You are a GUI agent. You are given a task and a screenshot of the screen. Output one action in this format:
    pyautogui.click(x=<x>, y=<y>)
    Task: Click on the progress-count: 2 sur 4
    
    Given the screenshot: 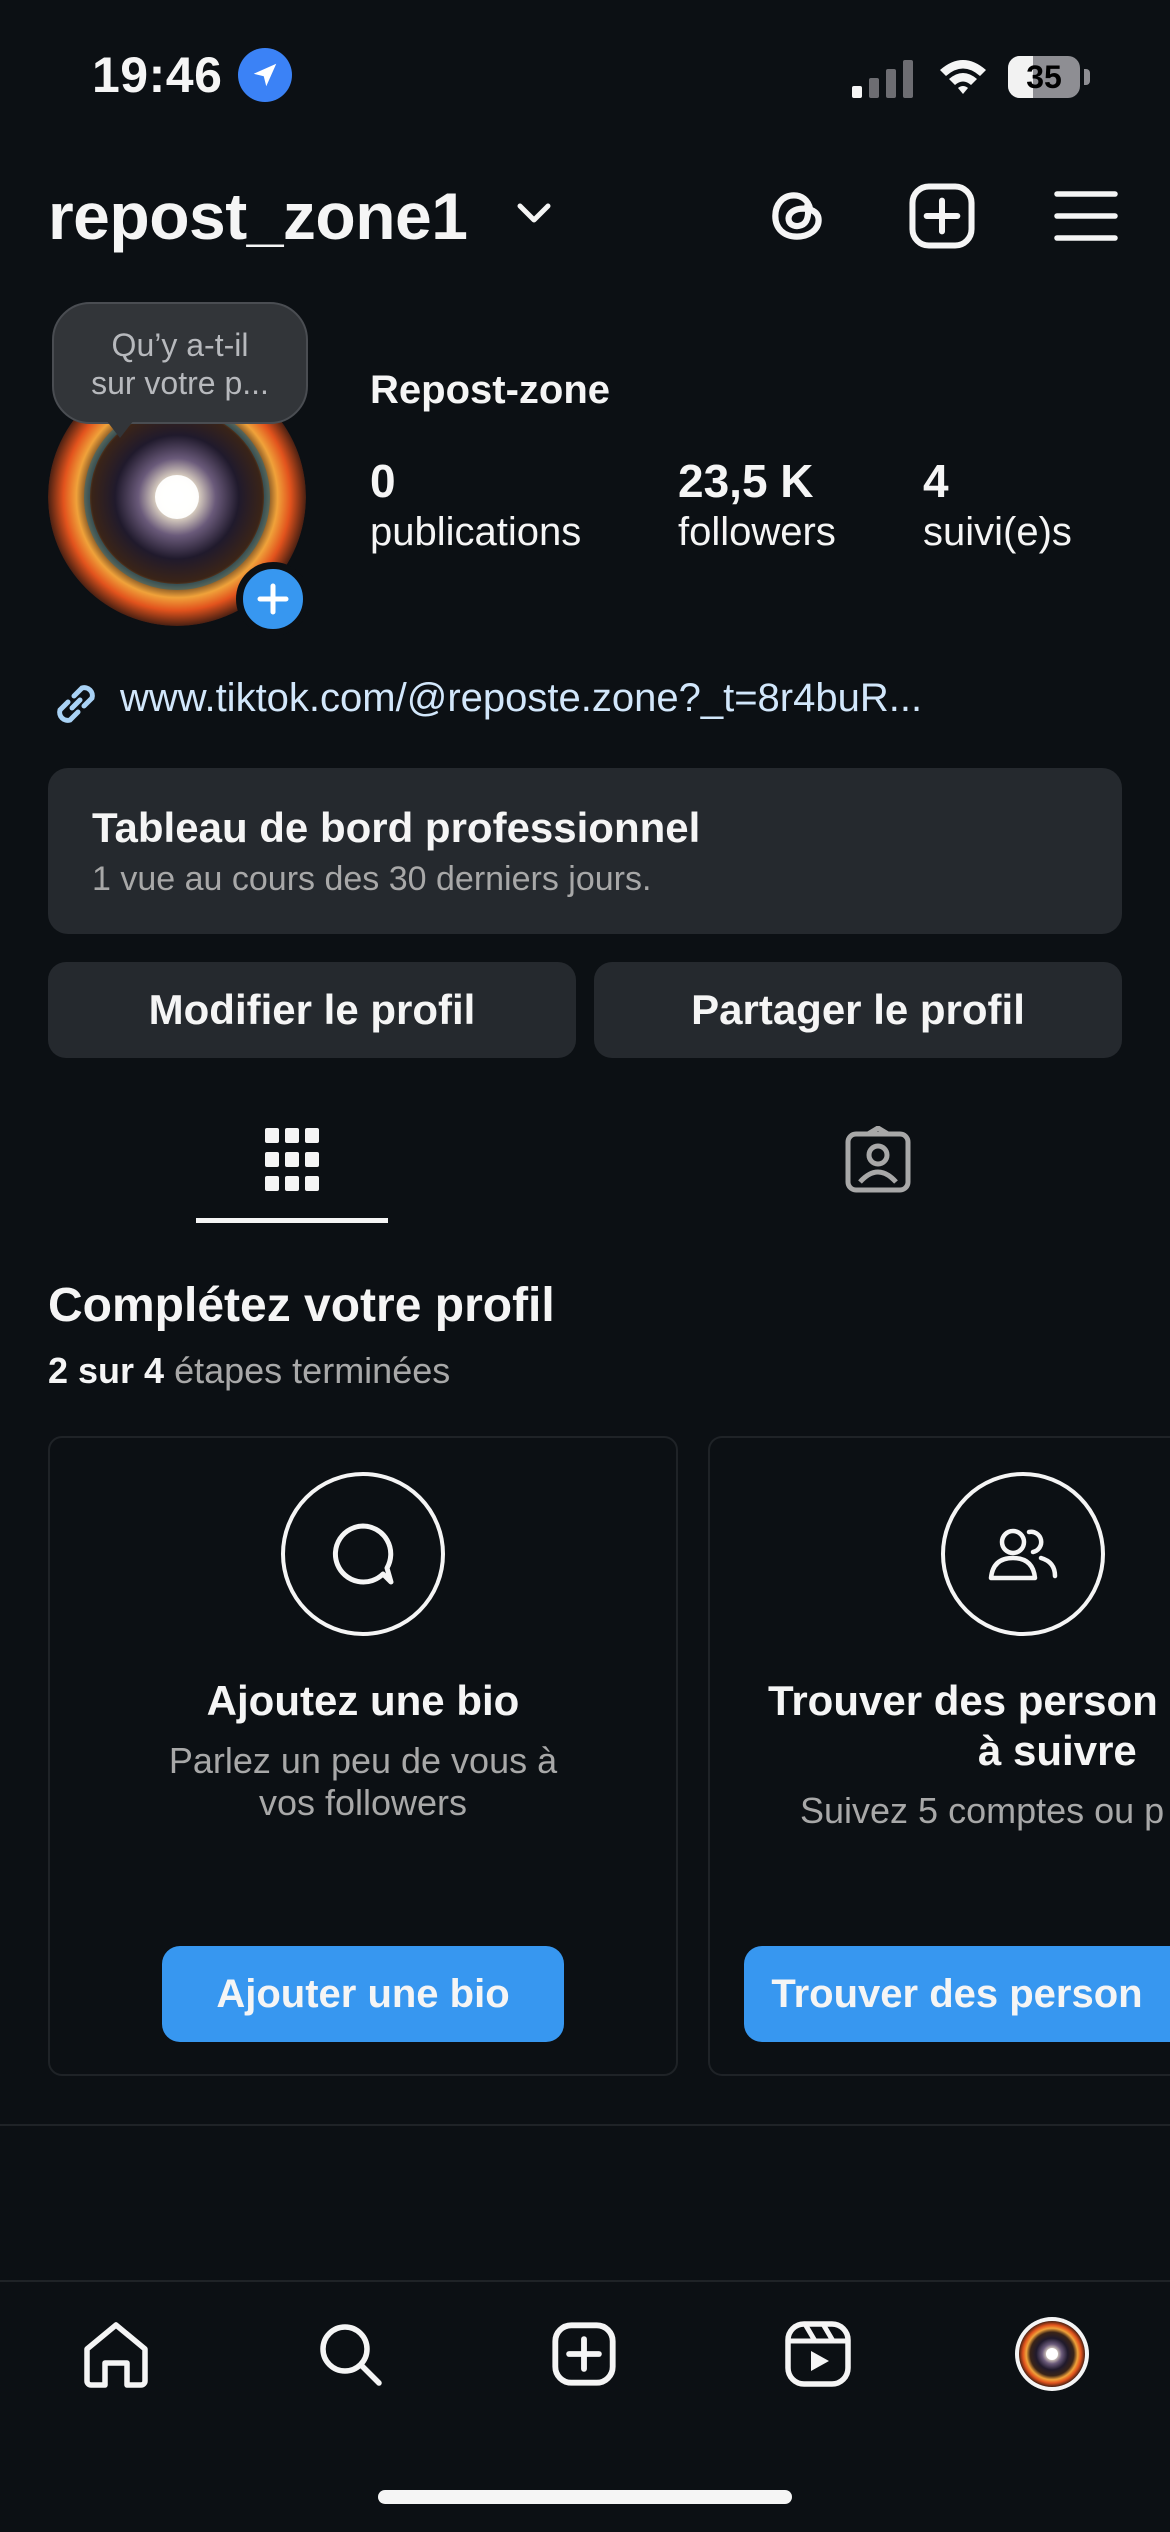 What is the action you would take?
    pyautogui.click(x=106, y=1370)
    